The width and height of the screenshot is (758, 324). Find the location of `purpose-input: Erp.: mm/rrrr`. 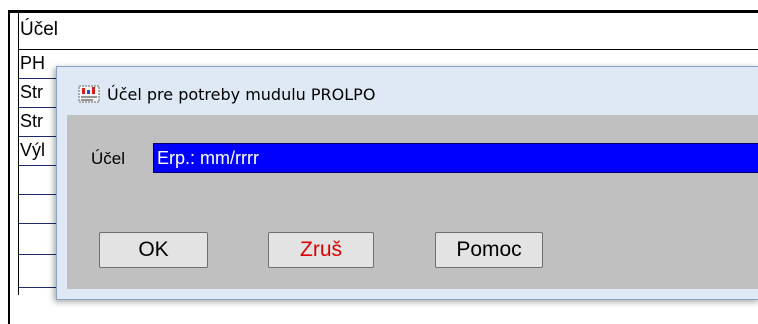

purpose-input: Erp.: mm/rrrr is located at coordinates (455, 158).